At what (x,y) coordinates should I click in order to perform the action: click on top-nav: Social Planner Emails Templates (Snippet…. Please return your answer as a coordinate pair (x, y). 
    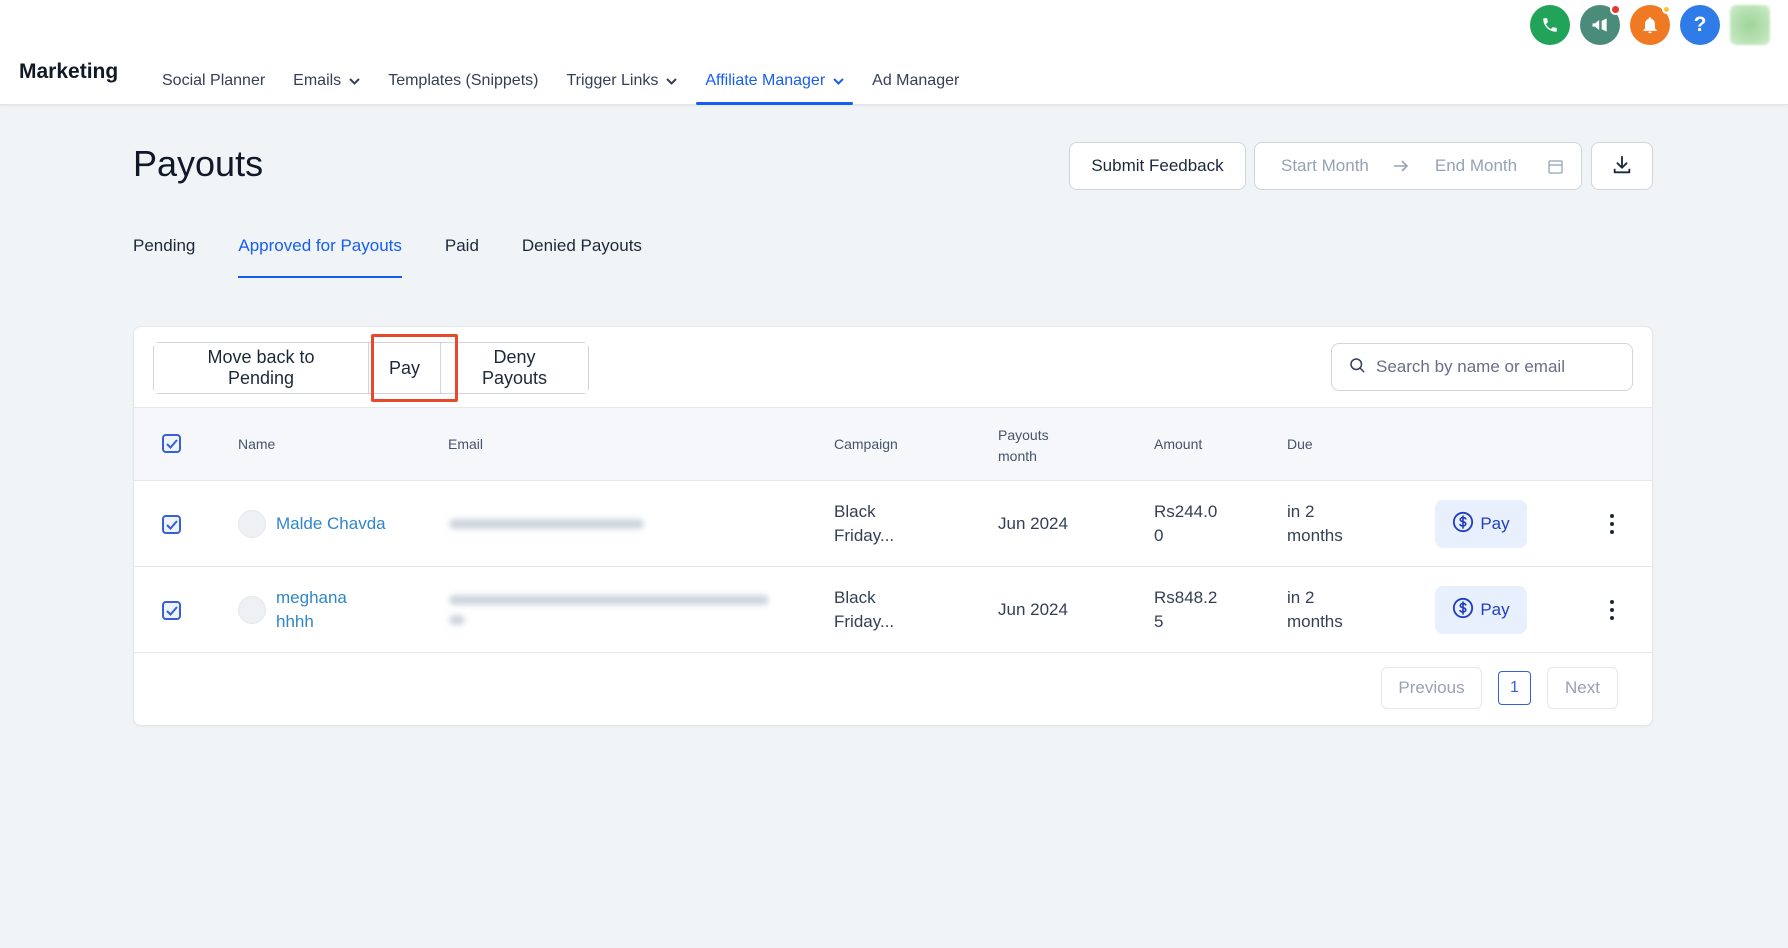
    Looking at the image, I should click on (560, 80).